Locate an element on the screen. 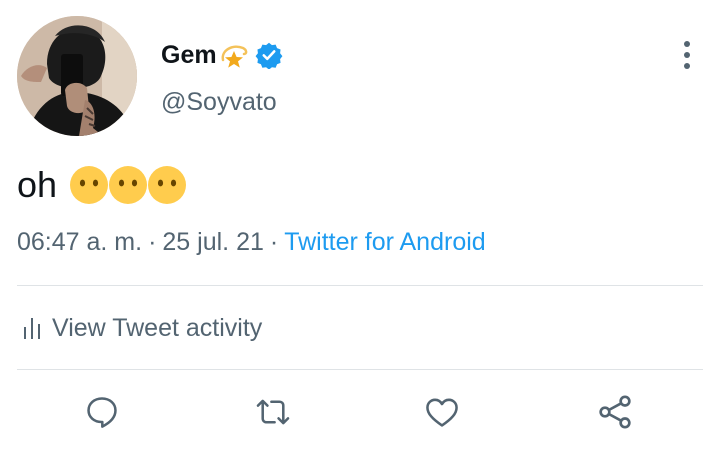 The width and height of the screenshot is (720, 467). share-button is located at coordinates (615, 412).